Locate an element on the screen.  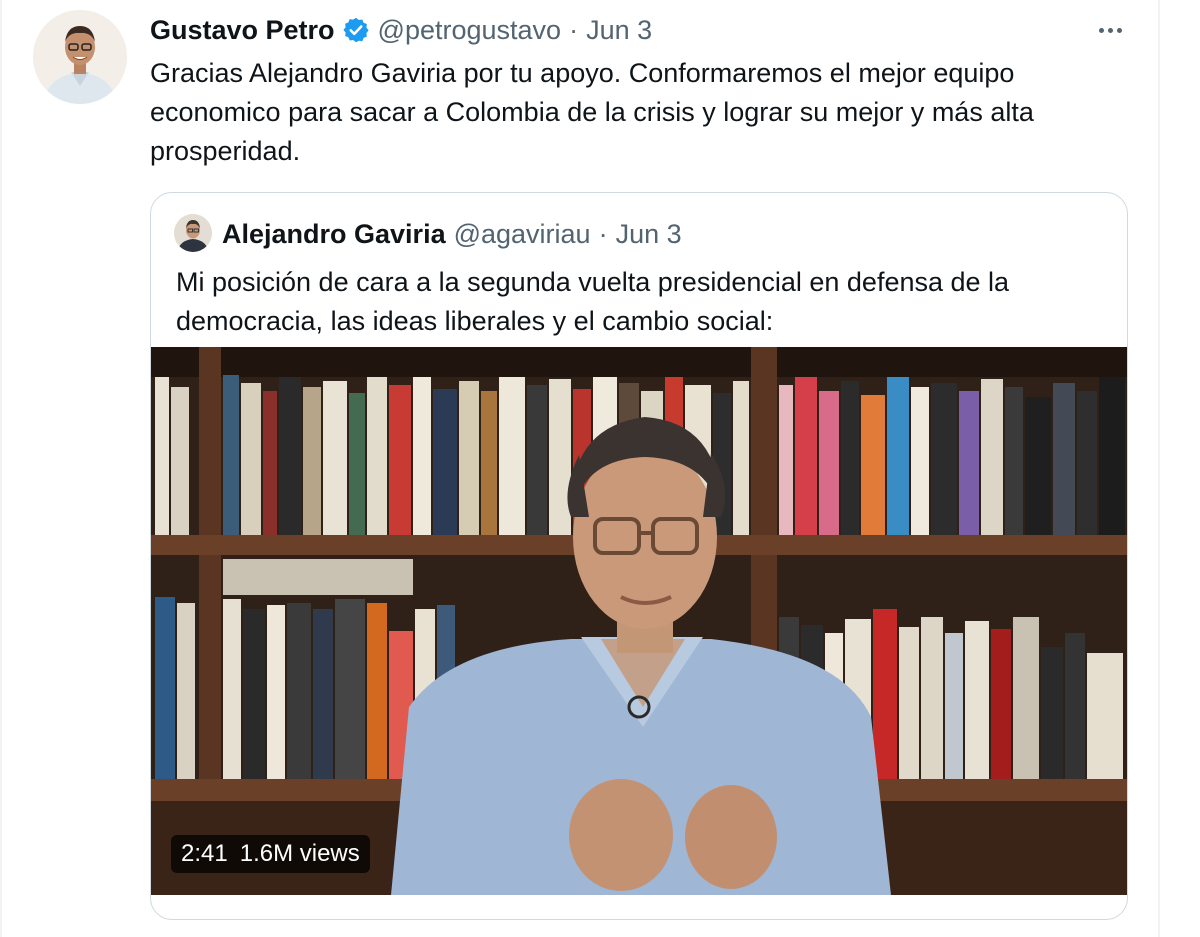
video-info-badge: 2:41 1.6M views is located at coordinates (270, 854).